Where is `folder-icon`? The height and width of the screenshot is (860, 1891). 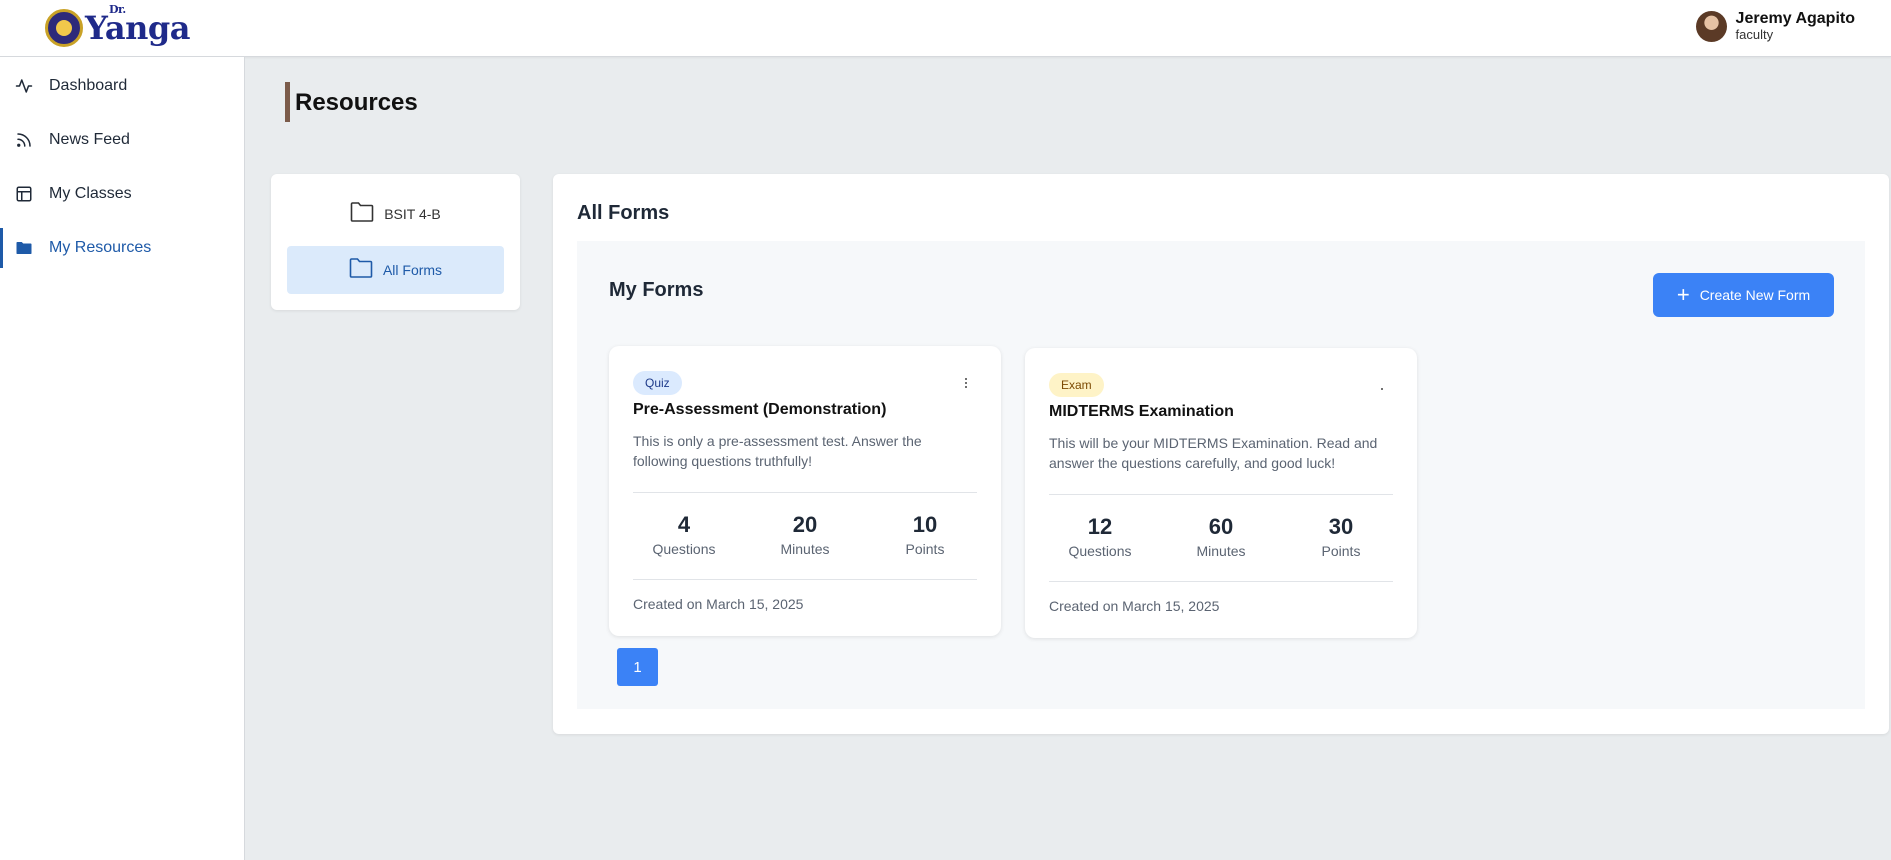
folder-icon is located at coordinates (24, 248).